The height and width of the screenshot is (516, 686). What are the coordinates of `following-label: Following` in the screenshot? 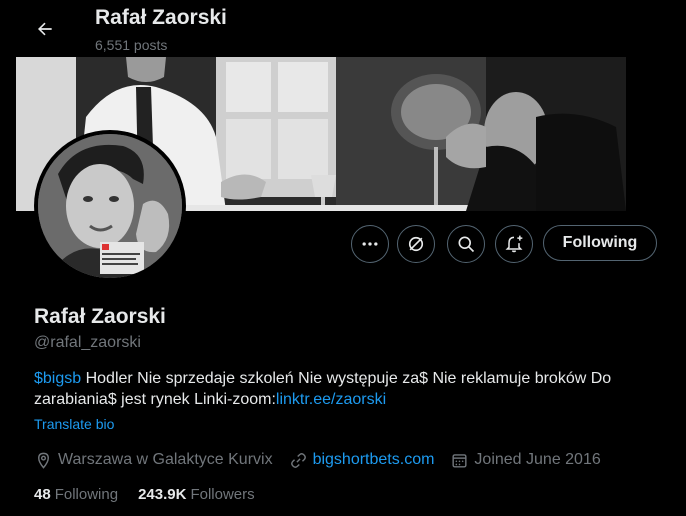 It's located at (86, 494).